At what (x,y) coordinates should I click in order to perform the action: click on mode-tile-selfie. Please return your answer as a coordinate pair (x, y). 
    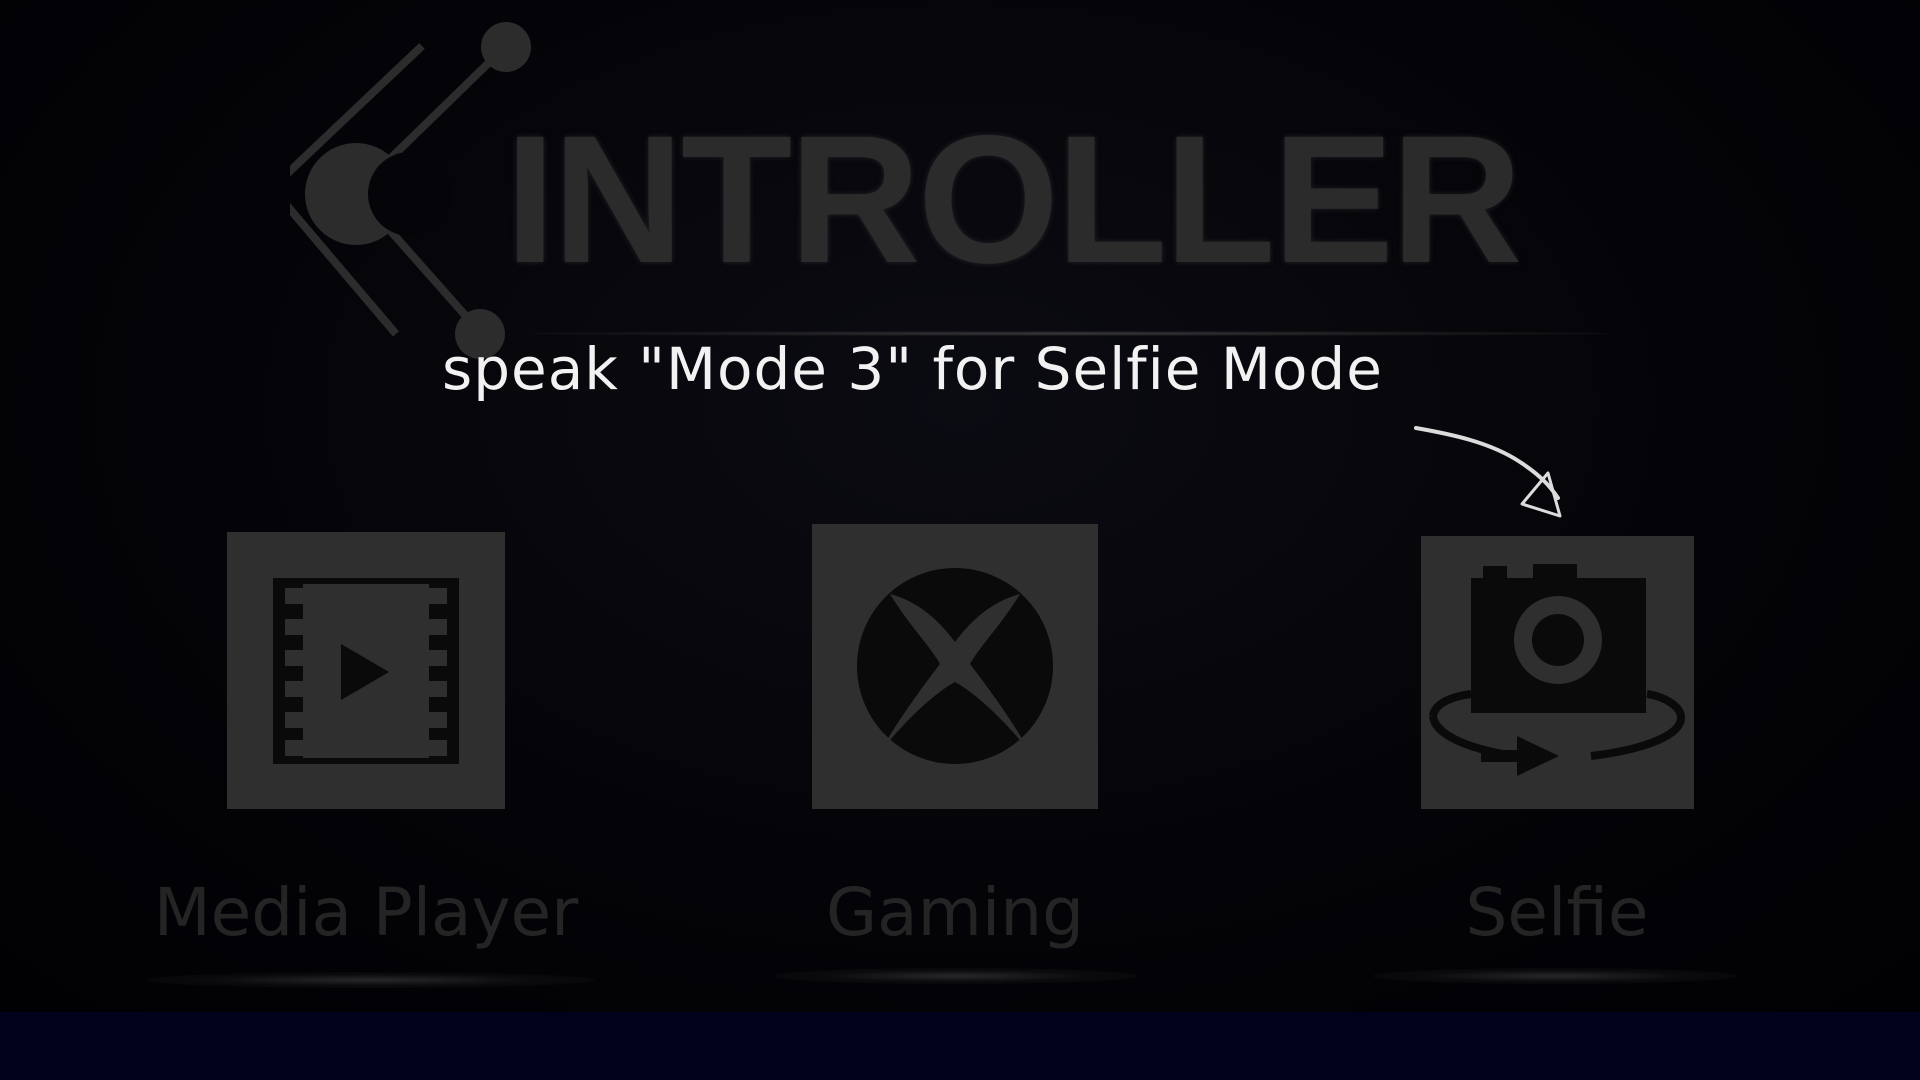
    Looking at the image, I should click on (1557, 672).